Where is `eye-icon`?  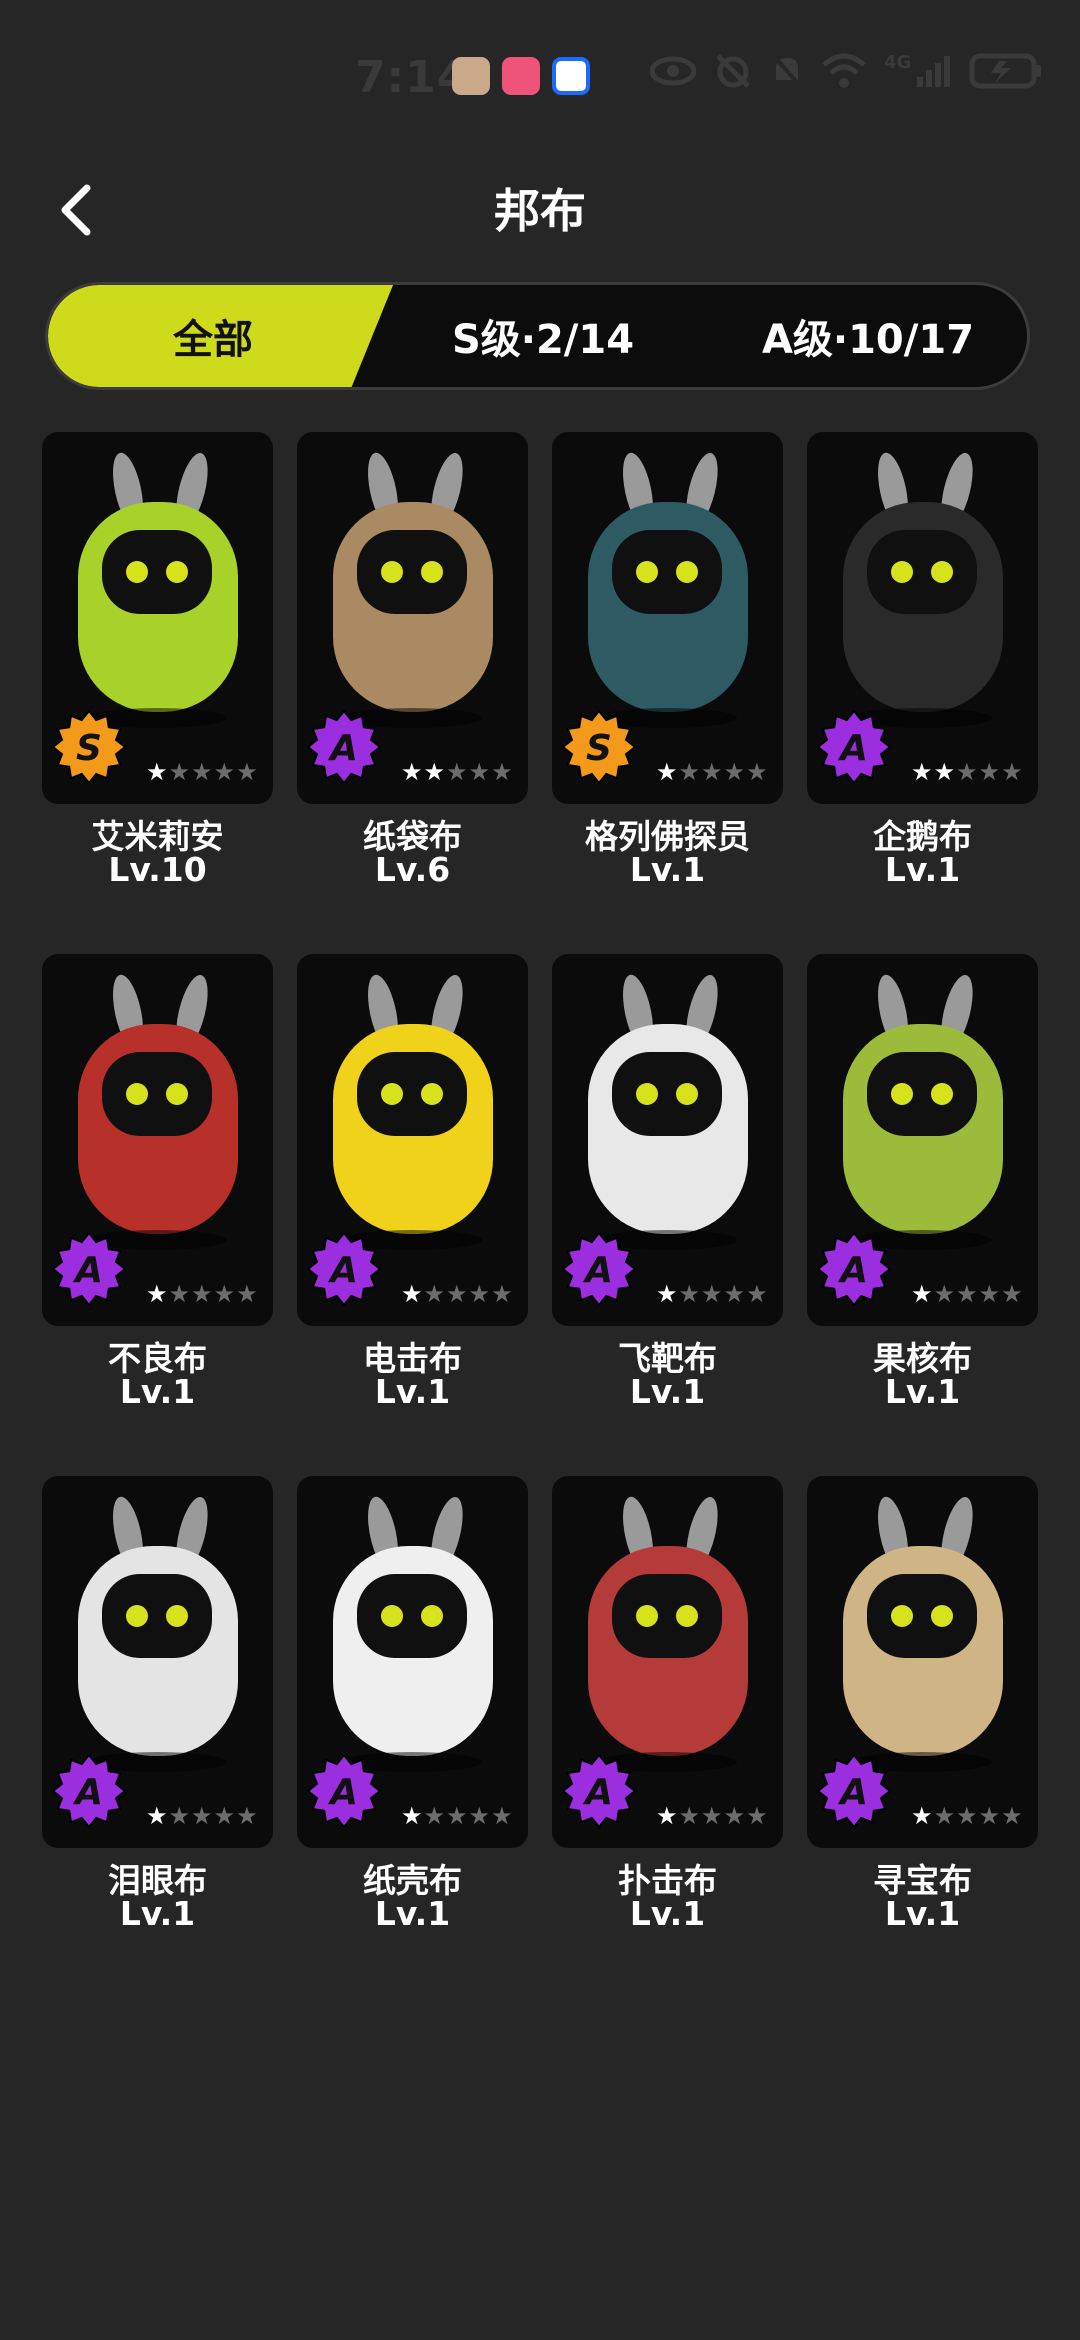 eye-icon is located at coordinates (673, 71).